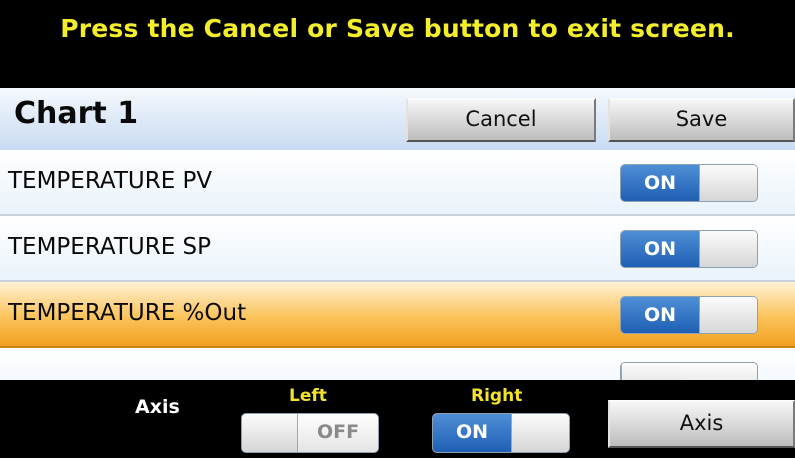  Describe the element at coordinates (701, 424) in the screenshot. I see `axis-button: Axis` at that location.